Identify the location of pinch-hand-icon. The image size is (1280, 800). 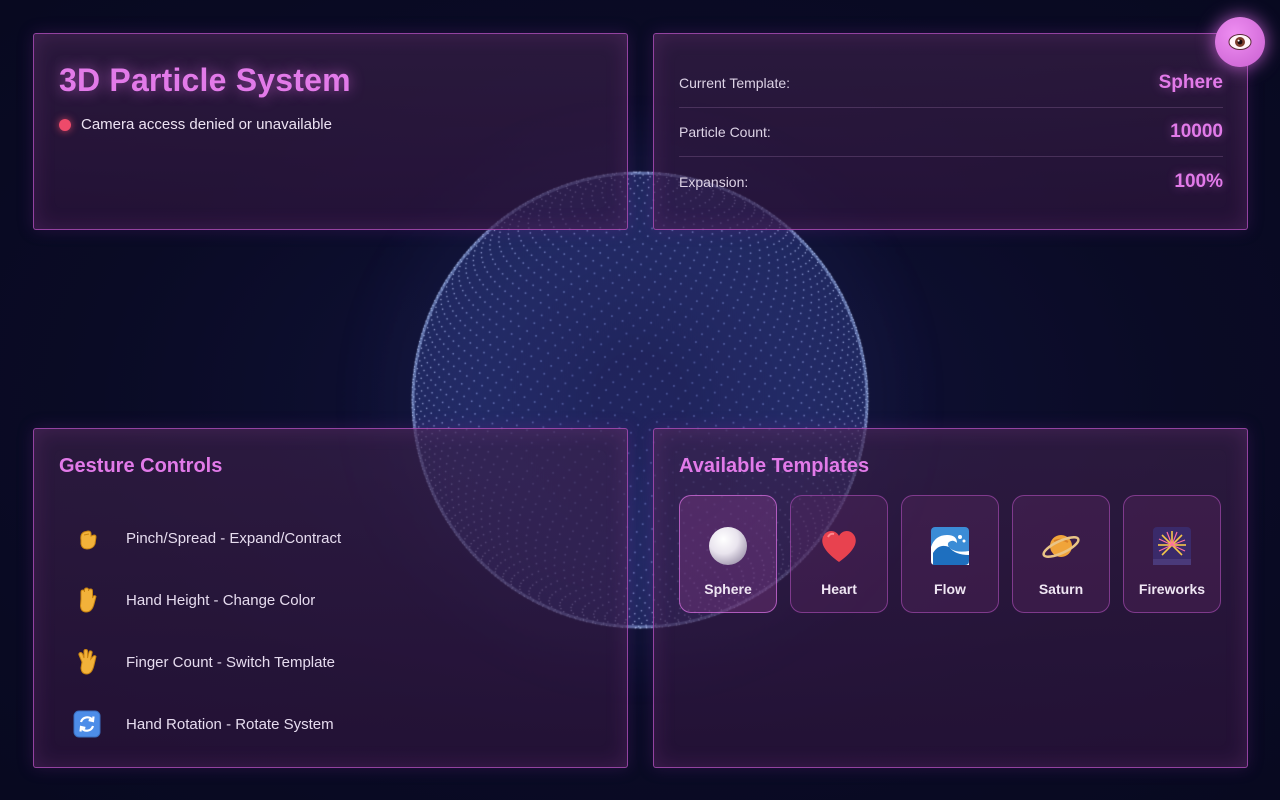
(87, 538).